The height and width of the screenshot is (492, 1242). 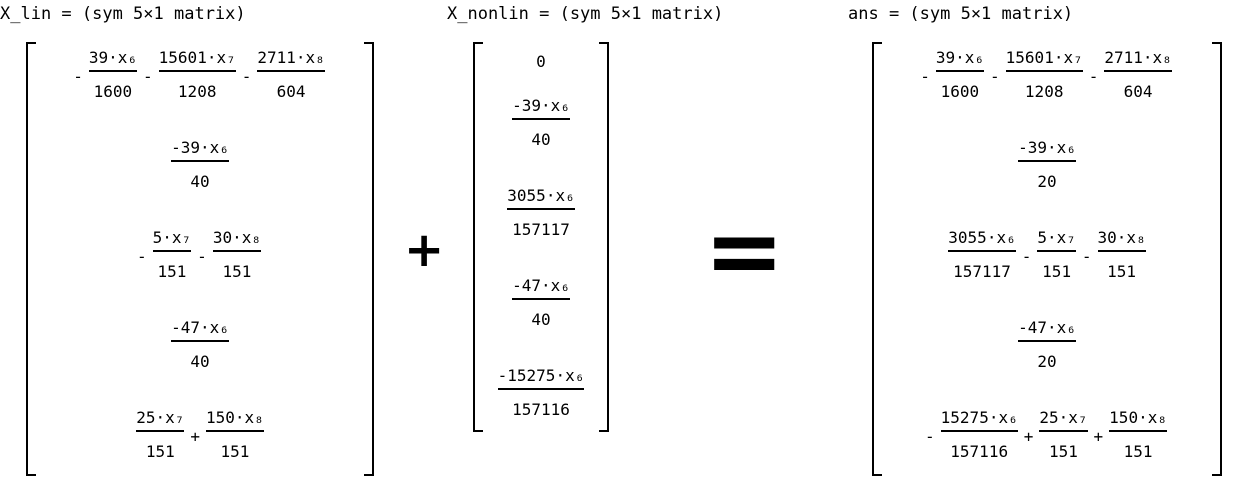 I want to click on numerator: 15275·x₆, so click(x=979, y=417).